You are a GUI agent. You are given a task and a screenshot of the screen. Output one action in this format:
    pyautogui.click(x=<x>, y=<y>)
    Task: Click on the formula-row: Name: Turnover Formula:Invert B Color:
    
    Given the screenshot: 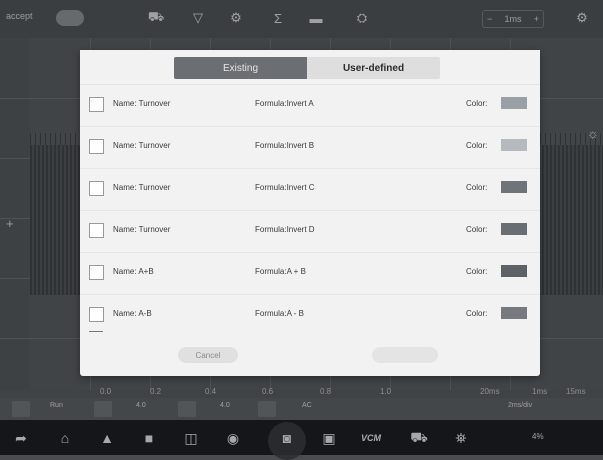 What is the action you would take?
    pyautogui.click(x=310, y=147)
    